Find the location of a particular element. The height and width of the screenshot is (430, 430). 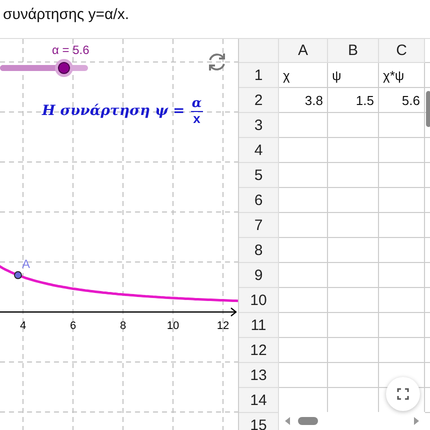

axis-tick-label: 8 is located at coordinates (123, 326).